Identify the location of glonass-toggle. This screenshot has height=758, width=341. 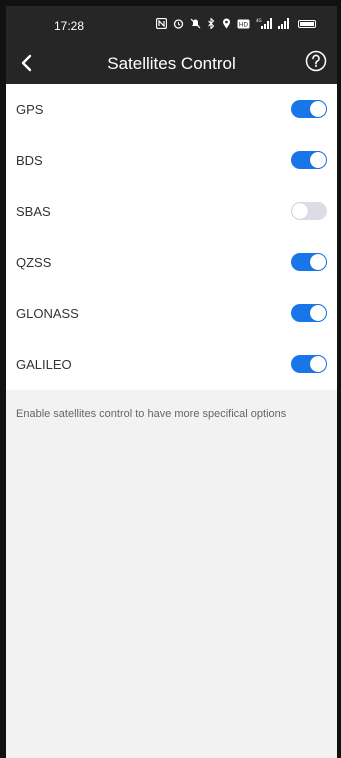
(309, 313).